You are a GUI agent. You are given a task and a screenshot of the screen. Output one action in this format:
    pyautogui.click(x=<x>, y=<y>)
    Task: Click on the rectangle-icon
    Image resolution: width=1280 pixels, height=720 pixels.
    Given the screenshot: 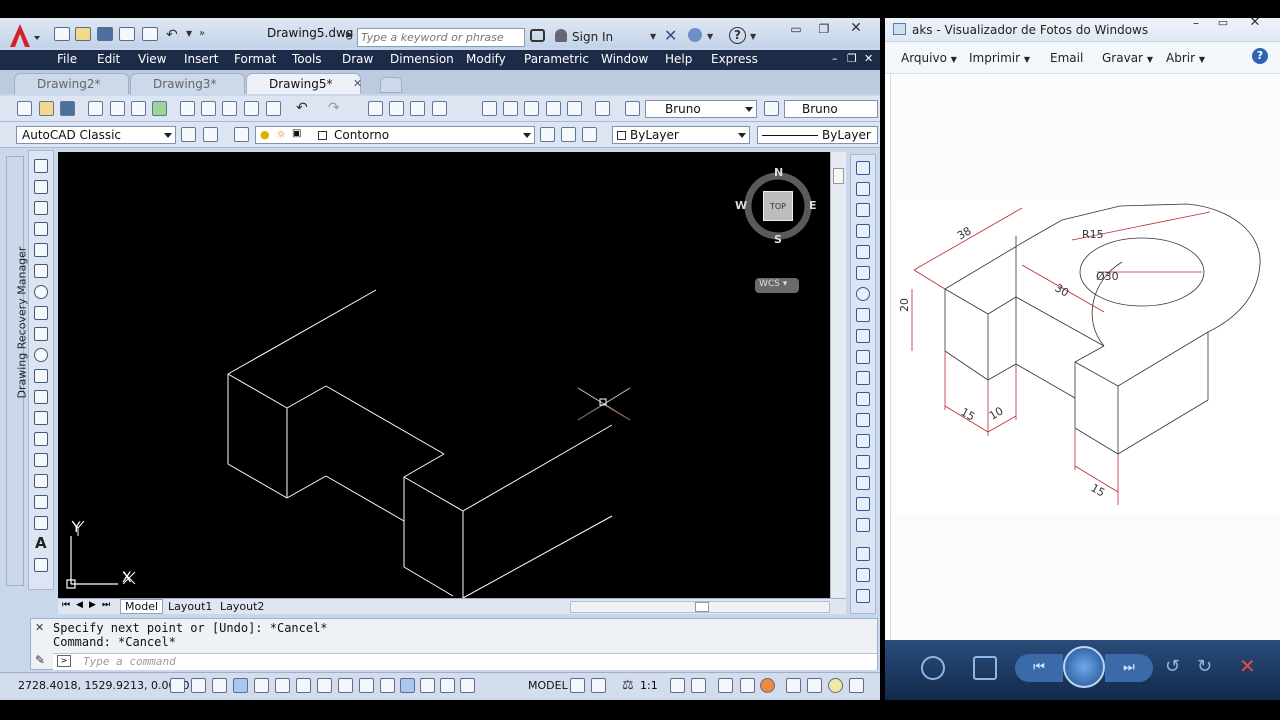 What is the action you would take?
    pyautogui.click(x=41, y=250)
    